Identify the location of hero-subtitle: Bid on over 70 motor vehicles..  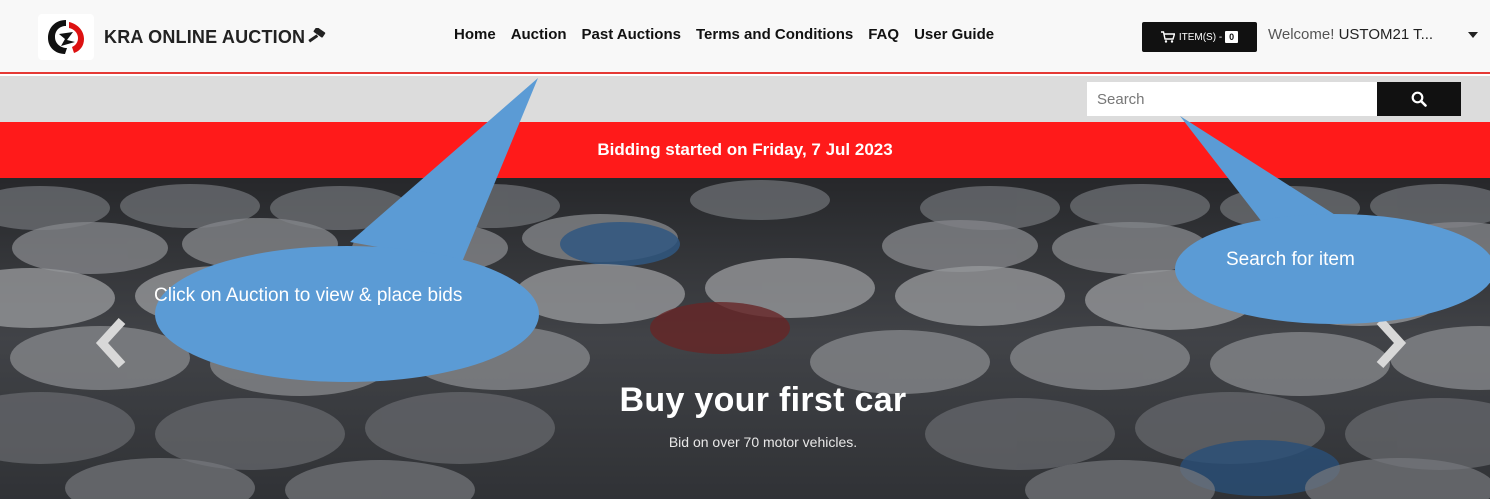
(763, 442).